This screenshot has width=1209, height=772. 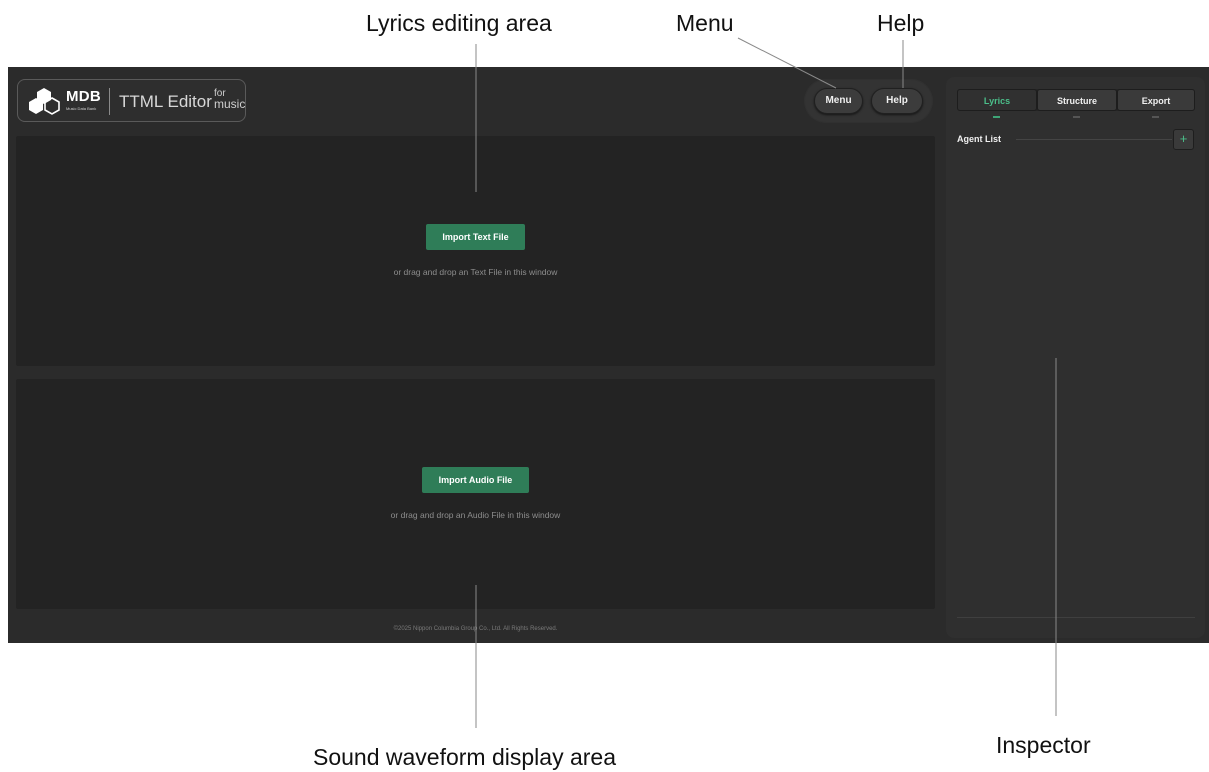 What do you see at coordinates (165, 101) in the screenshot?
I see `app-title: TTML Editor` at bounding box center [165, 101].